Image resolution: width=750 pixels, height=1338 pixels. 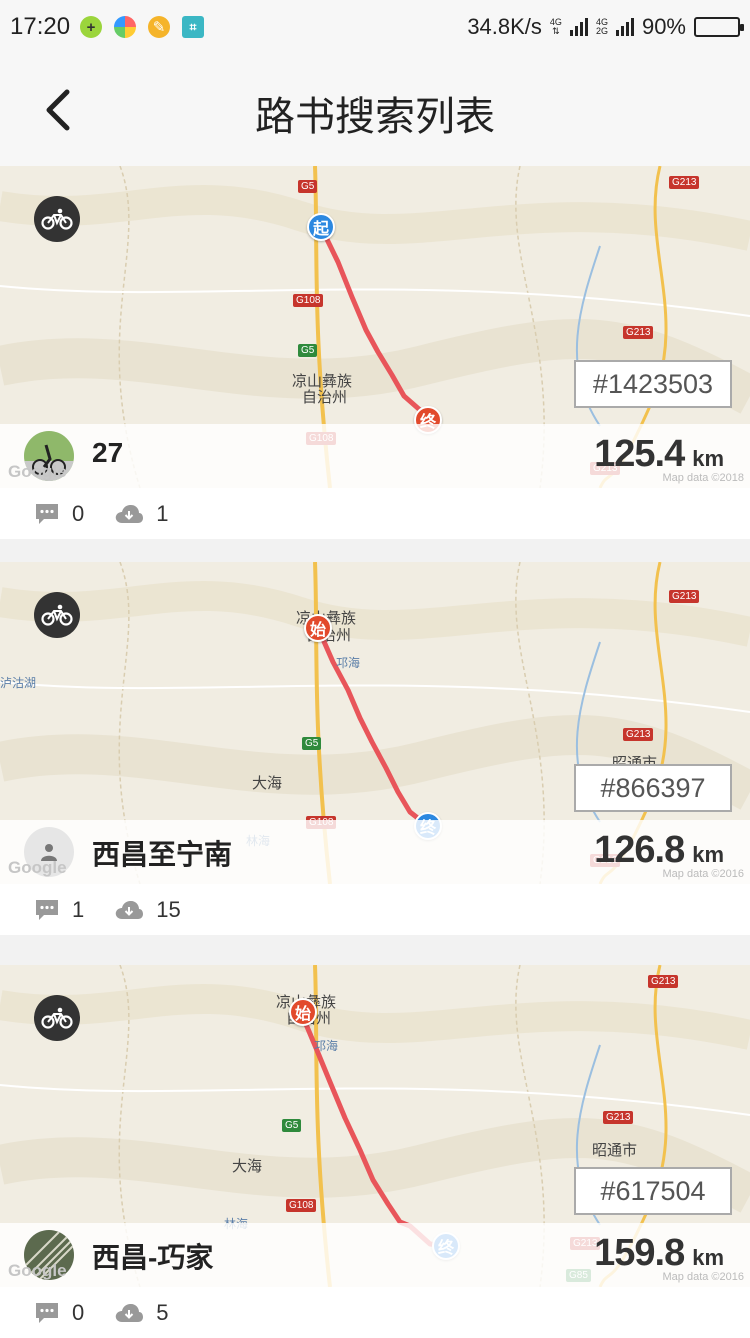 I want to click on route-distance: 126.8 km, so click(x=659, y=850).